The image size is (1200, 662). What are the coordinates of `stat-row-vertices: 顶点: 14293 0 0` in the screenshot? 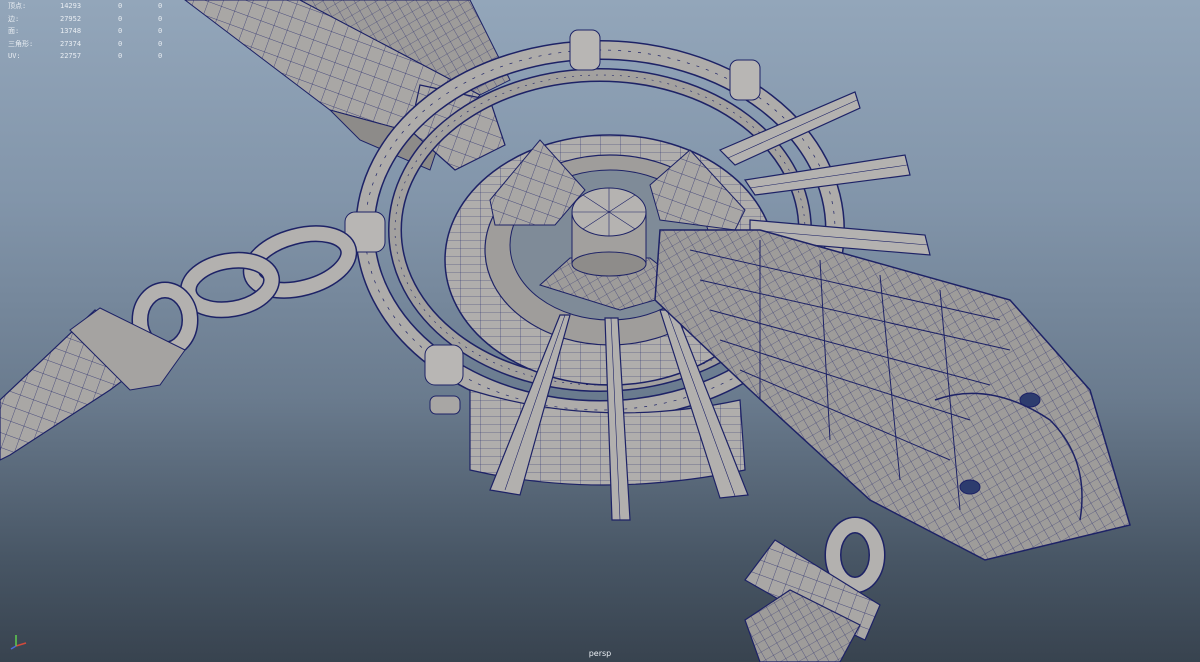 It's located at (93, 6).